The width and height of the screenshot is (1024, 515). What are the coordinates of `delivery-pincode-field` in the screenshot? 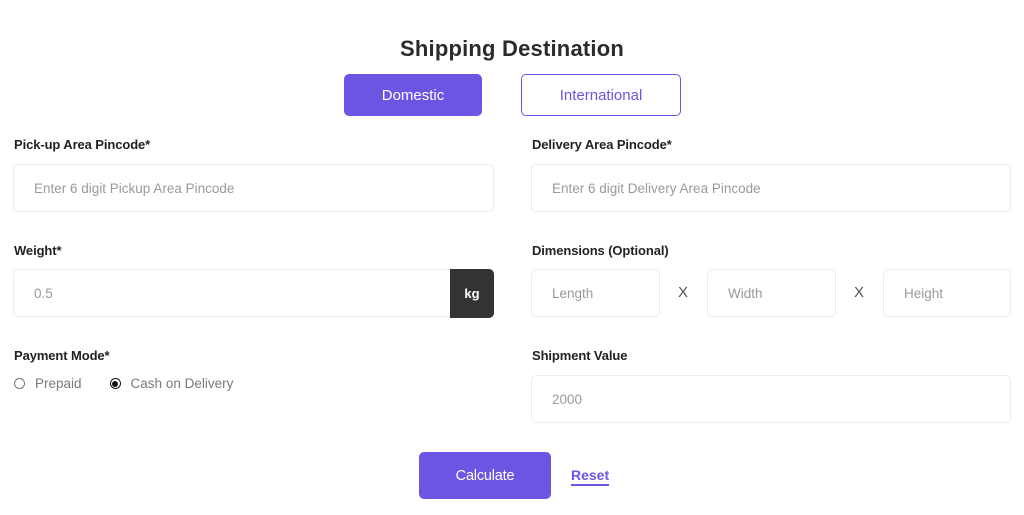 It's located at (771, 188).